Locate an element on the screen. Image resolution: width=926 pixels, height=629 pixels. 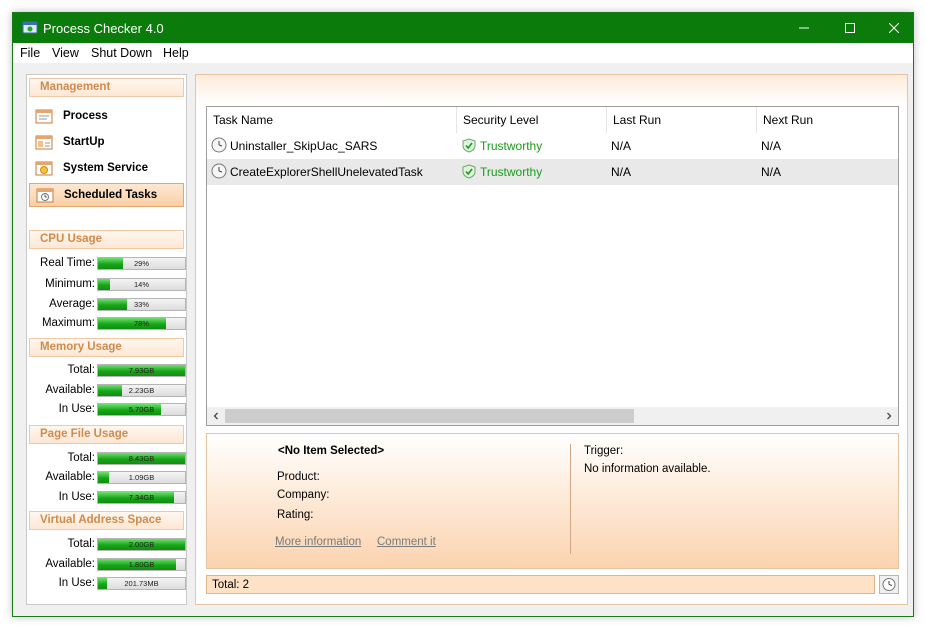
vas-in-use-row: In Use: 201.73MB is located at coordinates (106, 584).